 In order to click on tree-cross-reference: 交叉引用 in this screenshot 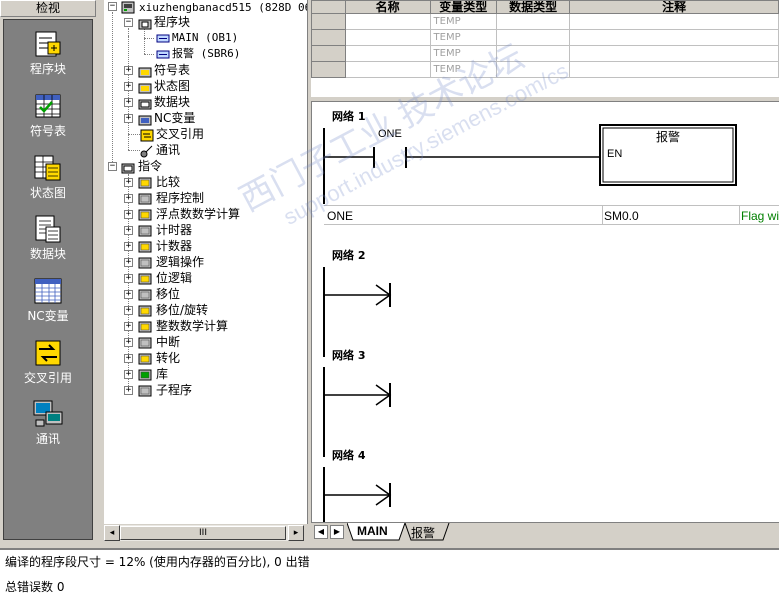, I will do `click(180, 134)`.